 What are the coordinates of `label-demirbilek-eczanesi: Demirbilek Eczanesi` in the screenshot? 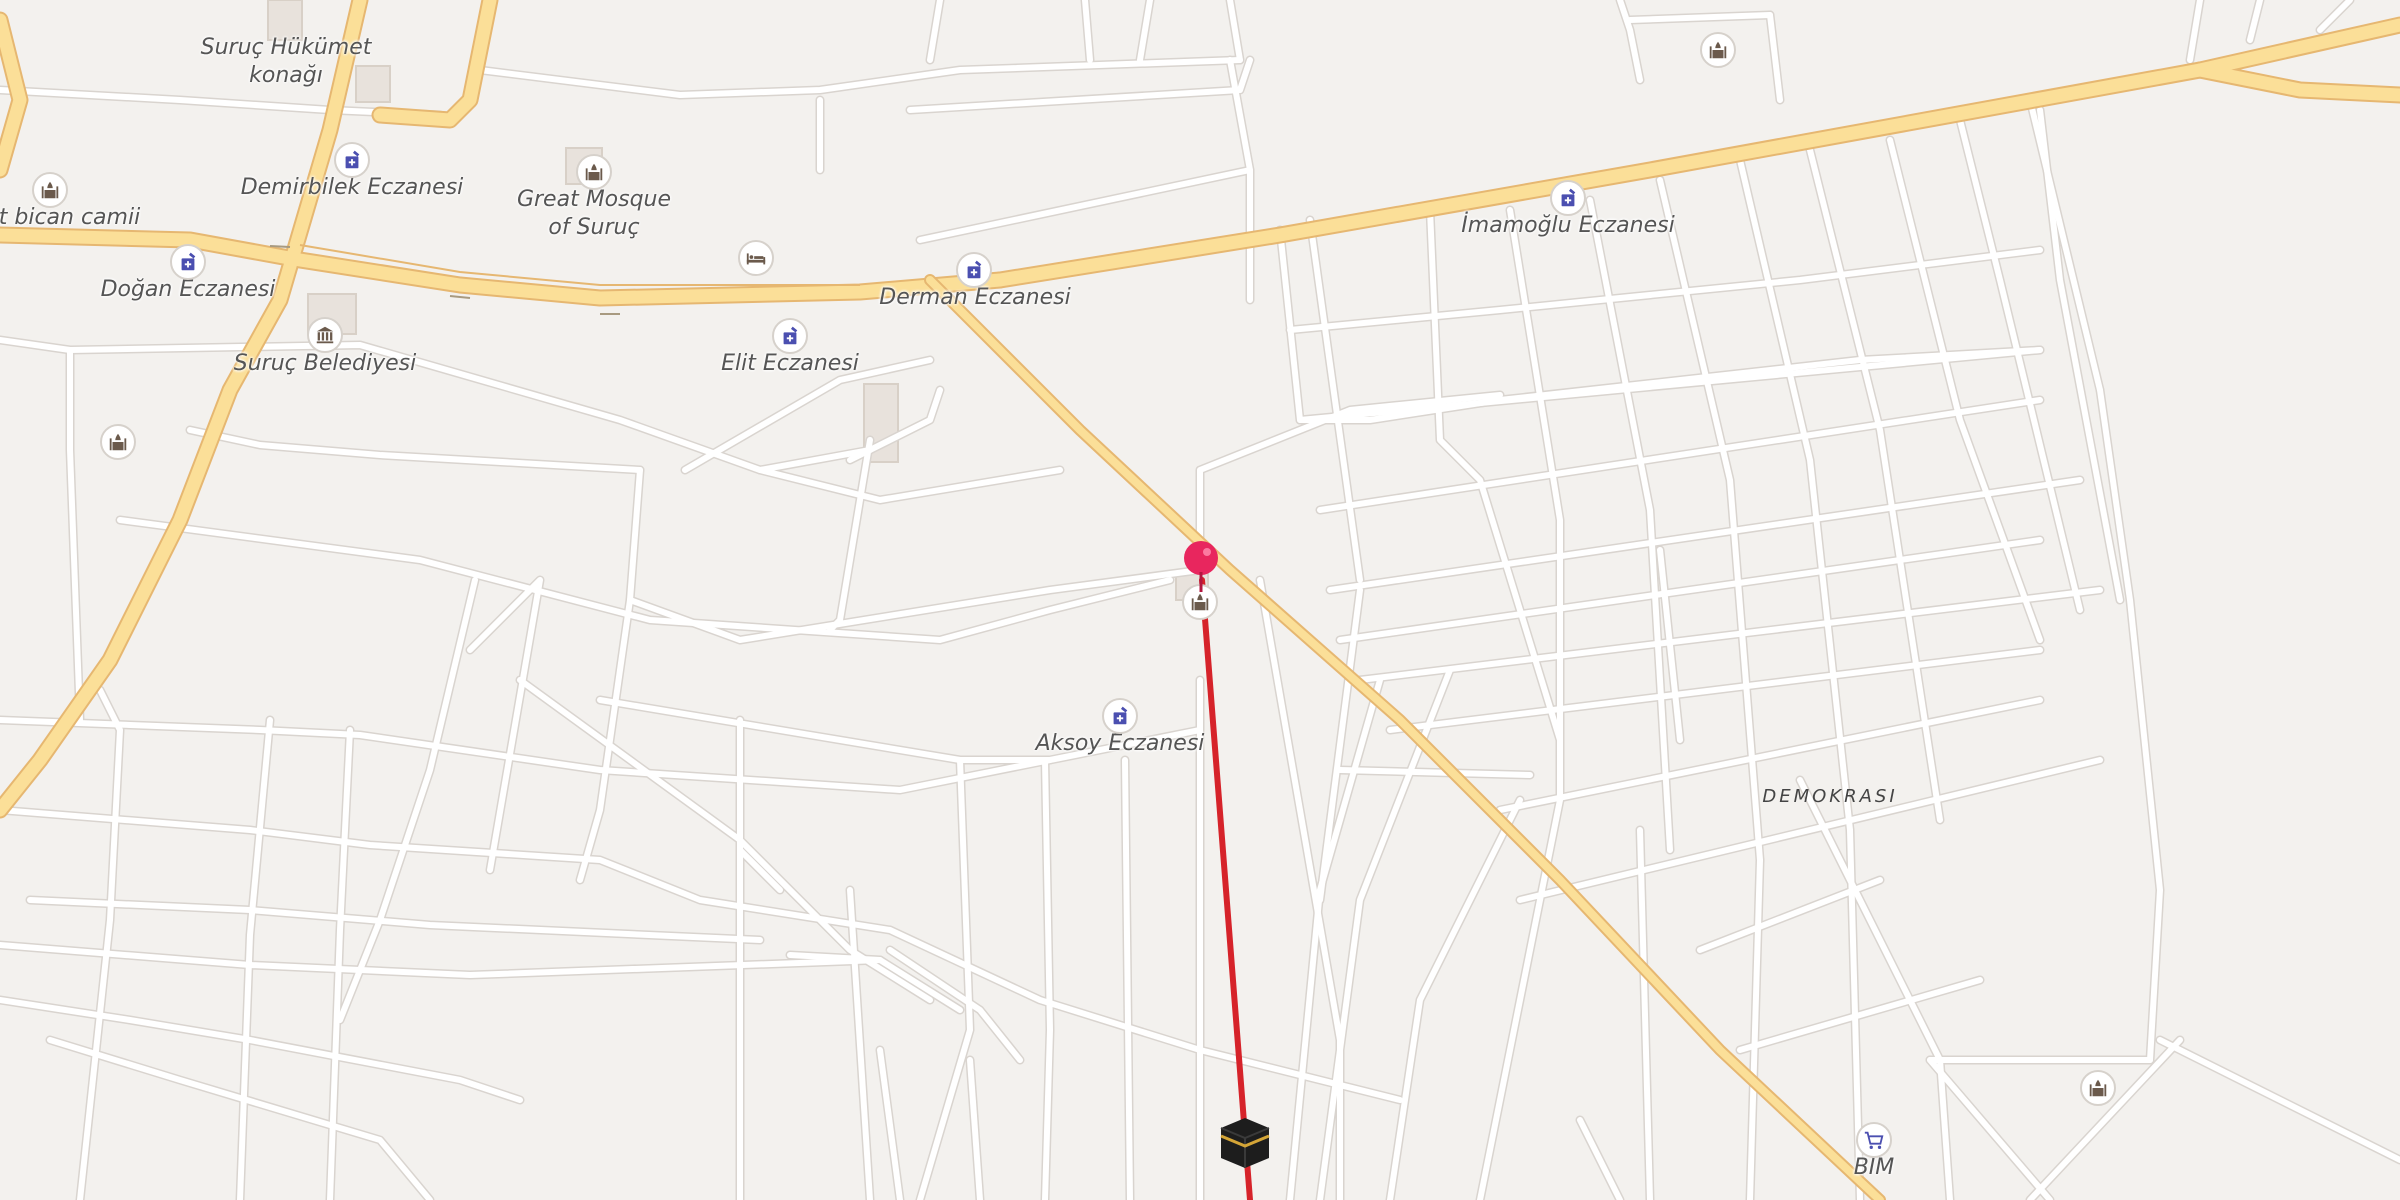 It's located at (352, 188).